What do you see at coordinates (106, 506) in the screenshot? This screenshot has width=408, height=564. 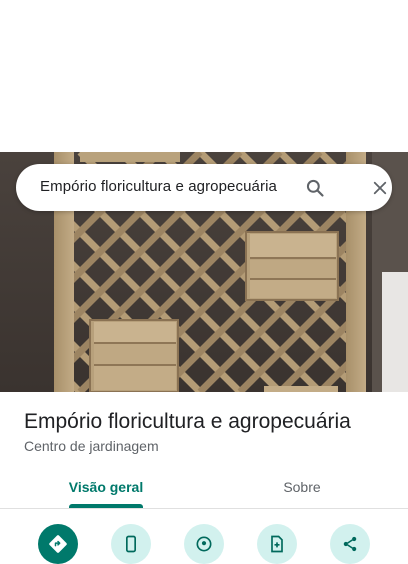 I see `active-tab-indicator` at bounding box center [106, 506].